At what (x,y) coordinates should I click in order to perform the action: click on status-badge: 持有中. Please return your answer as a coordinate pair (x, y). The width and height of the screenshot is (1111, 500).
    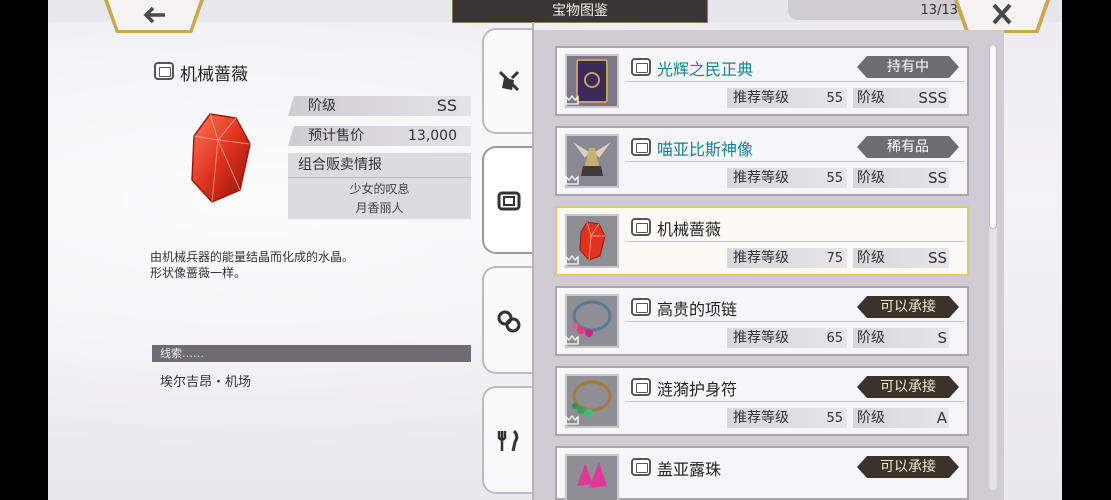
    Looking at the image, I should click on (908, 67).